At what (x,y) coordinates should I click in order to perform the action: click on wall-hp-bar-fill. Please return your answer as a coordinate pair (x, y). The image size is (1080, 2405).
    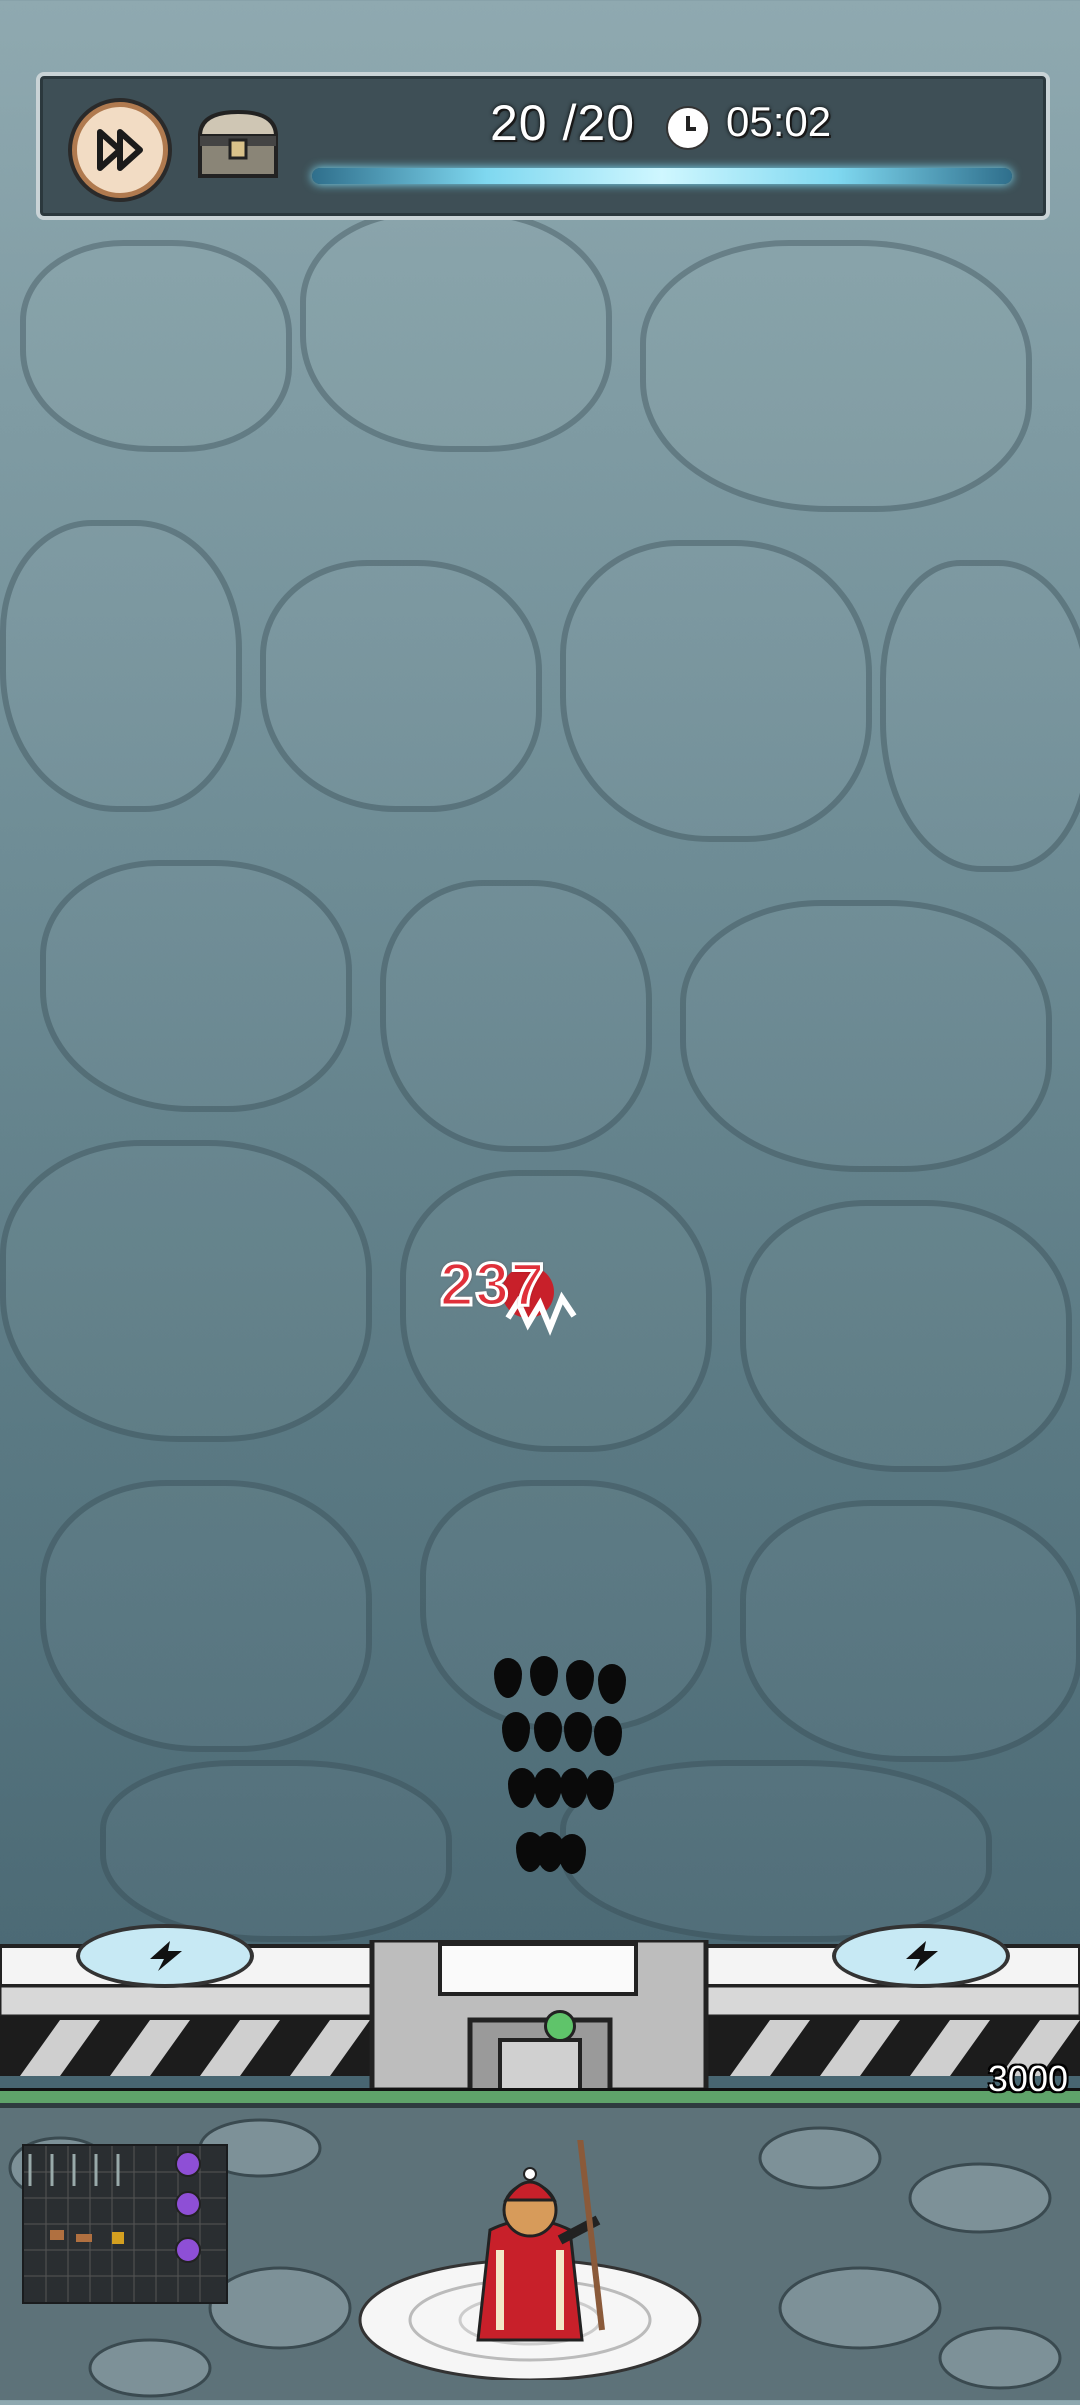
    Looking at the image, I should click on (540, 2097).